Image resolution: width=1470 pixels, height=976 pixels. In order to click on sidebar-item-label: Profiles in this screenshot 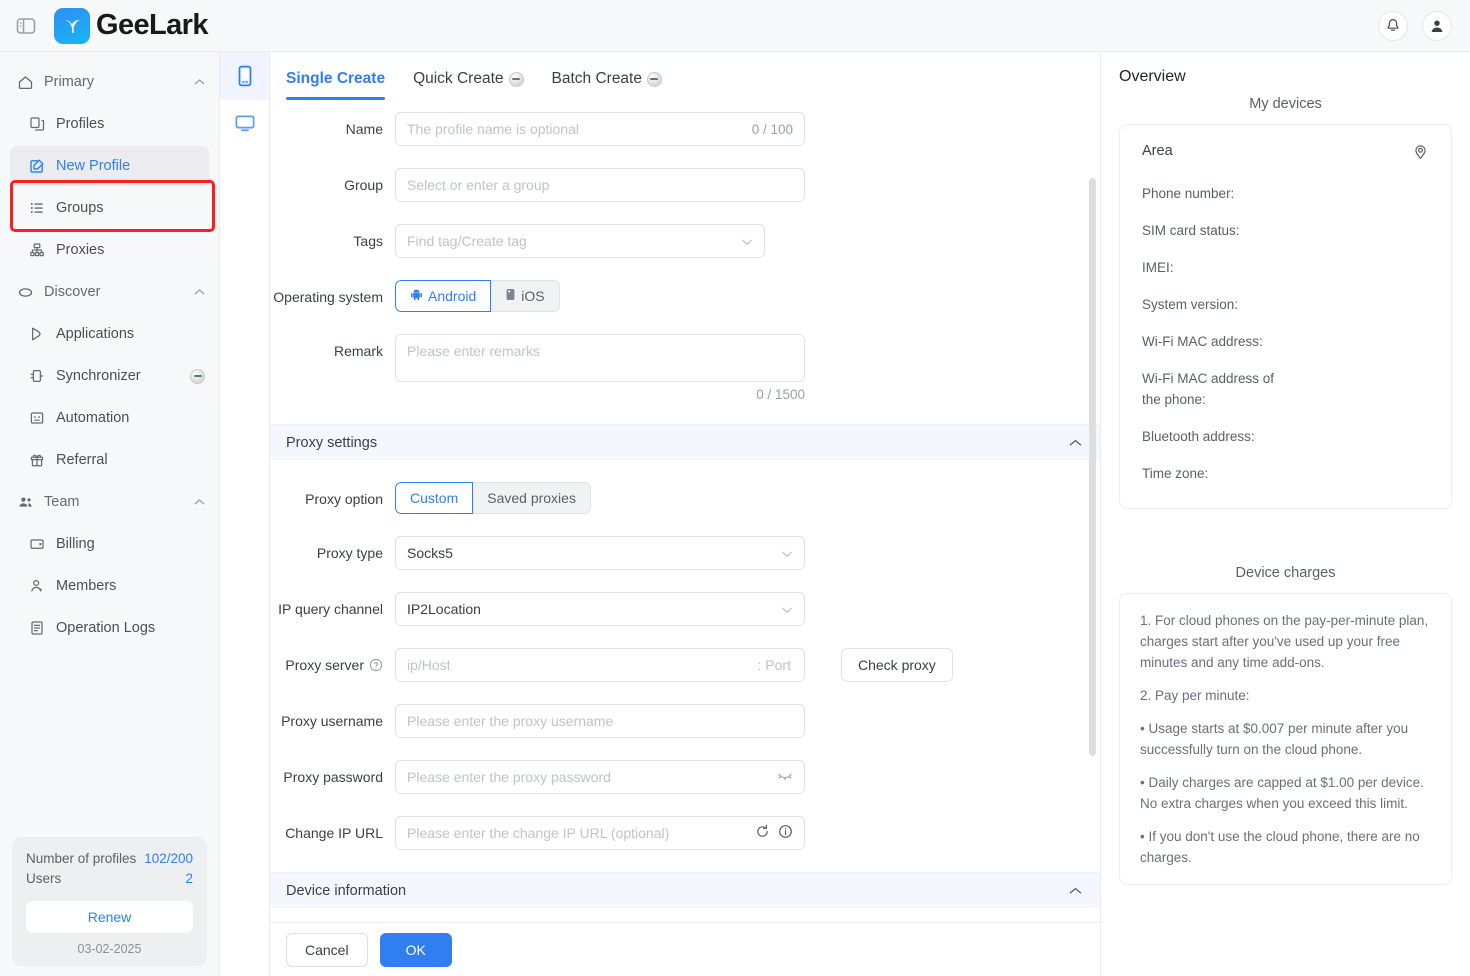, I will do `click(80, 124)`.